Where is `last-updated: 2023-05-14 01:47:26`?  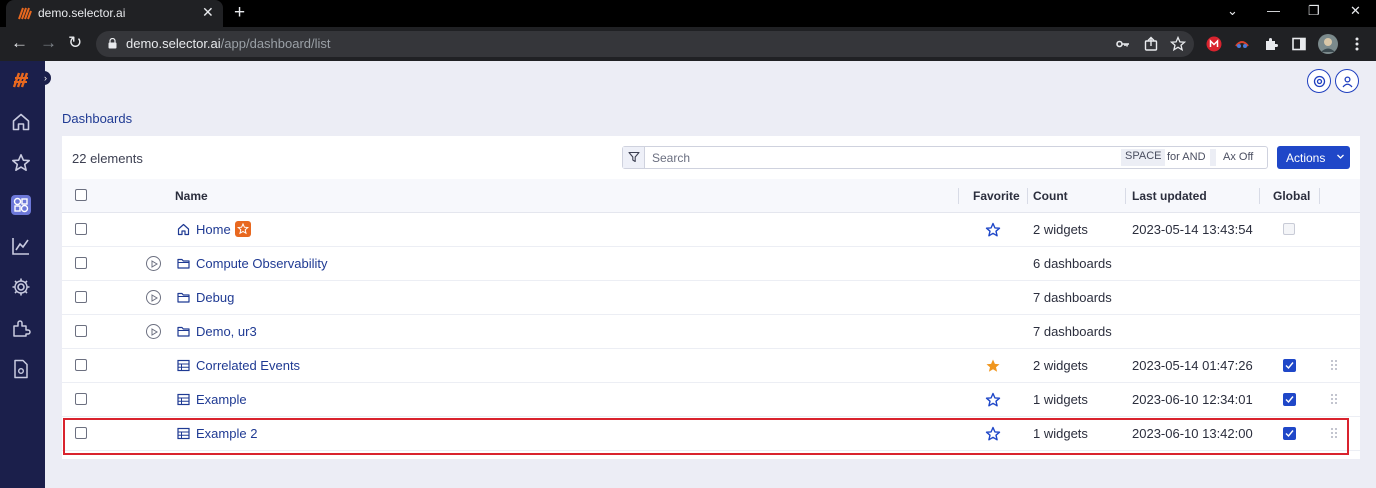 last-updated: 2023-05-14 01:47:26 is located at coordinates (1192, 365).